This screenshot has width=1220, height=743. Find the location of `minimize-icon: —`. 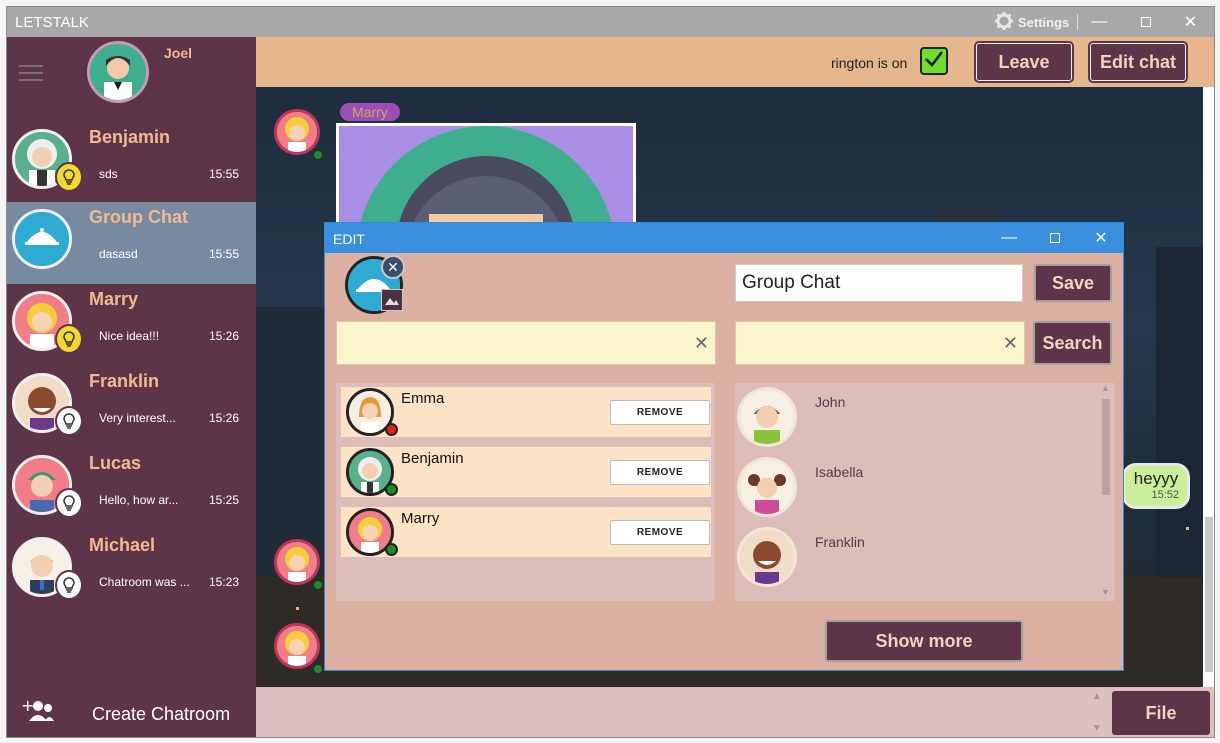

minimize-icon: — is located at coordinates (1099, 21).